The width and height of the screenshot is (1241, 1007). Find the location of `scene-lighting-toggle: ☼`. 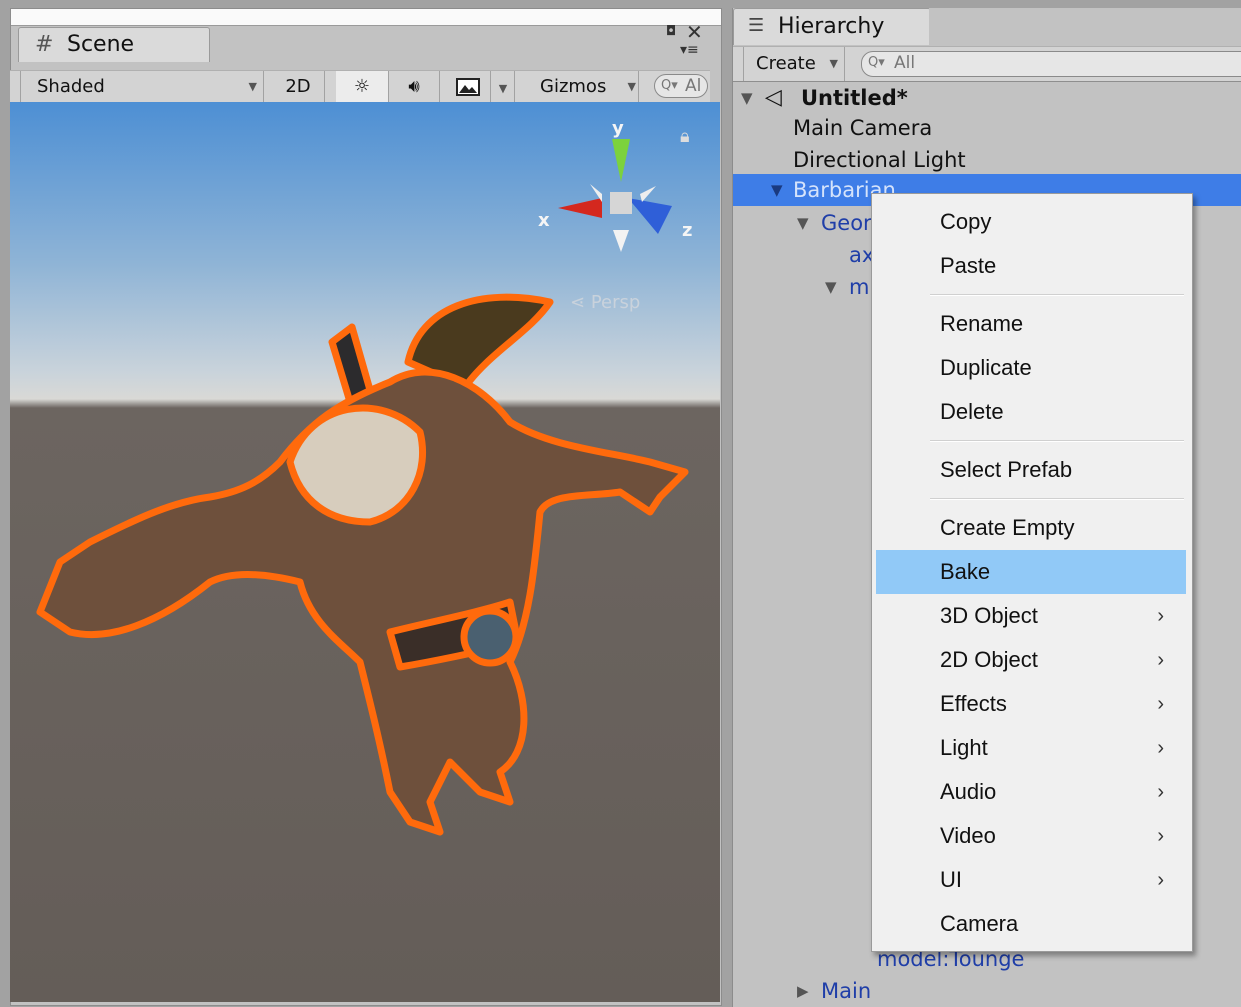

scene-lighting-toggle: ☼ is located at coordinates (362, 86).